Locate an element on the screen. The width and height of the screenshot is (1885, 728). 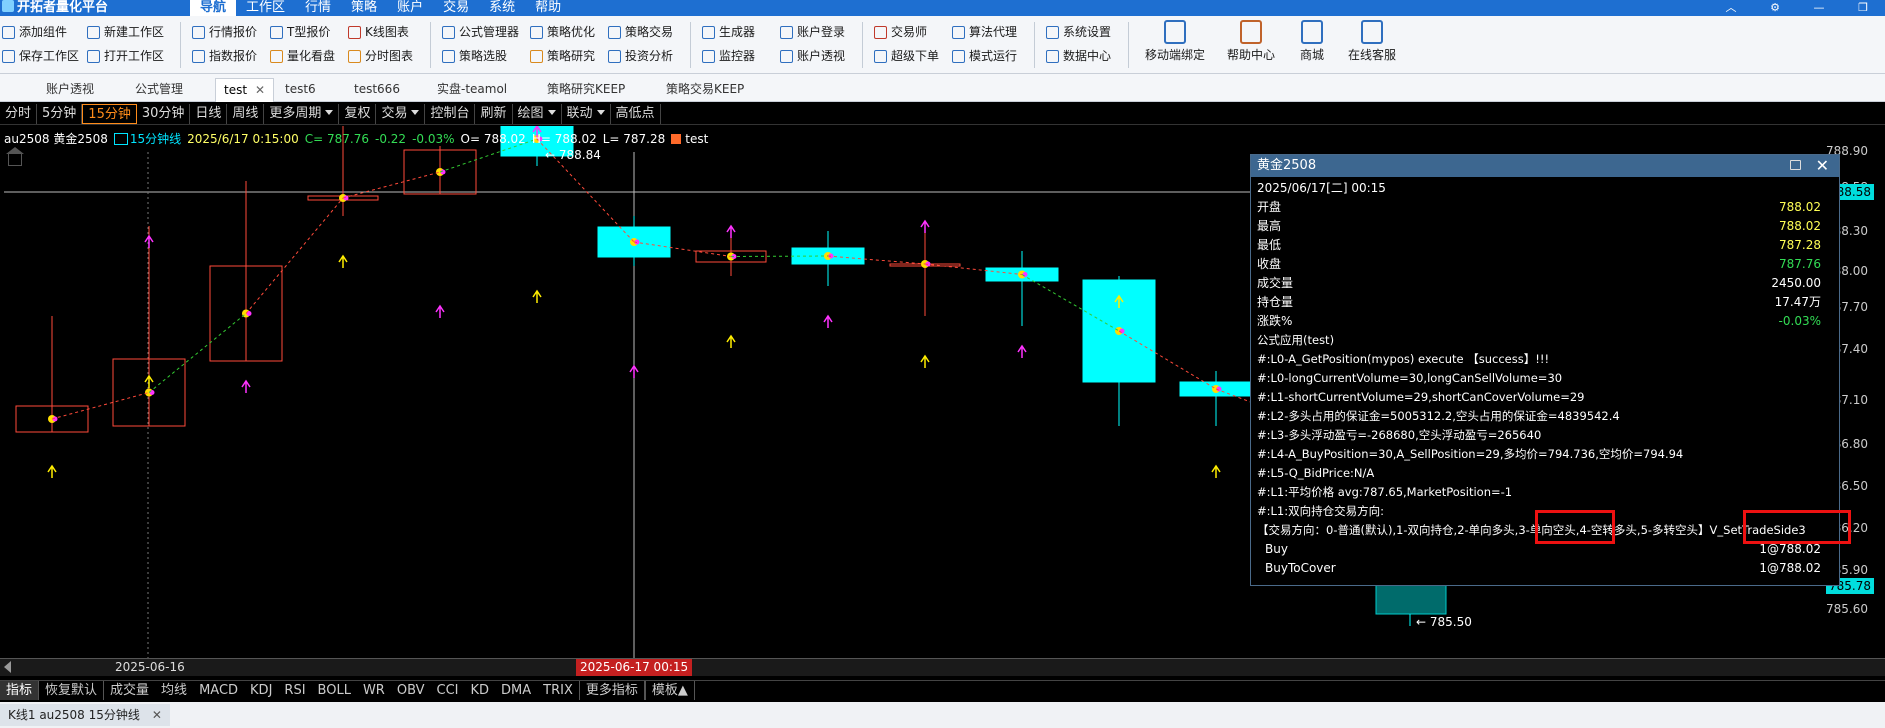
chart-settings-icon is located at coordinates (120, 139).